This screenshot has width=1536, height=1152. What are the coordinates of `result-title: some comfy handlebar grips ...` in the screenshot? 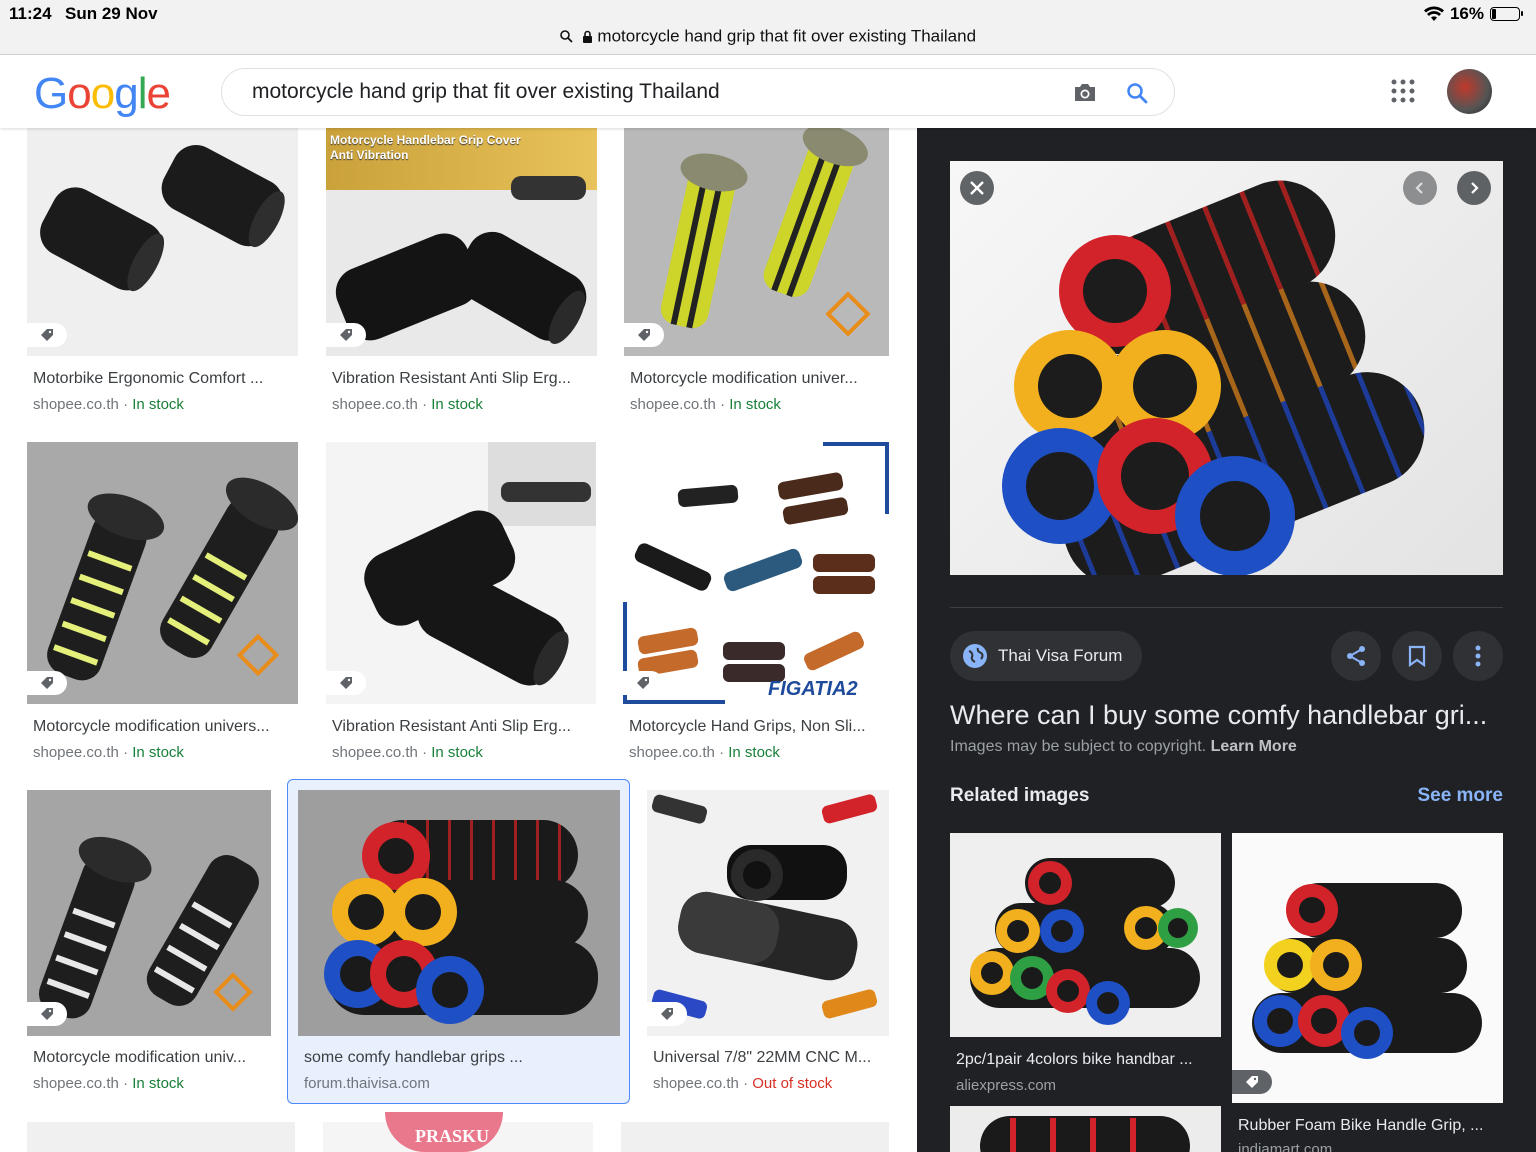 It's located at (413, 1057).